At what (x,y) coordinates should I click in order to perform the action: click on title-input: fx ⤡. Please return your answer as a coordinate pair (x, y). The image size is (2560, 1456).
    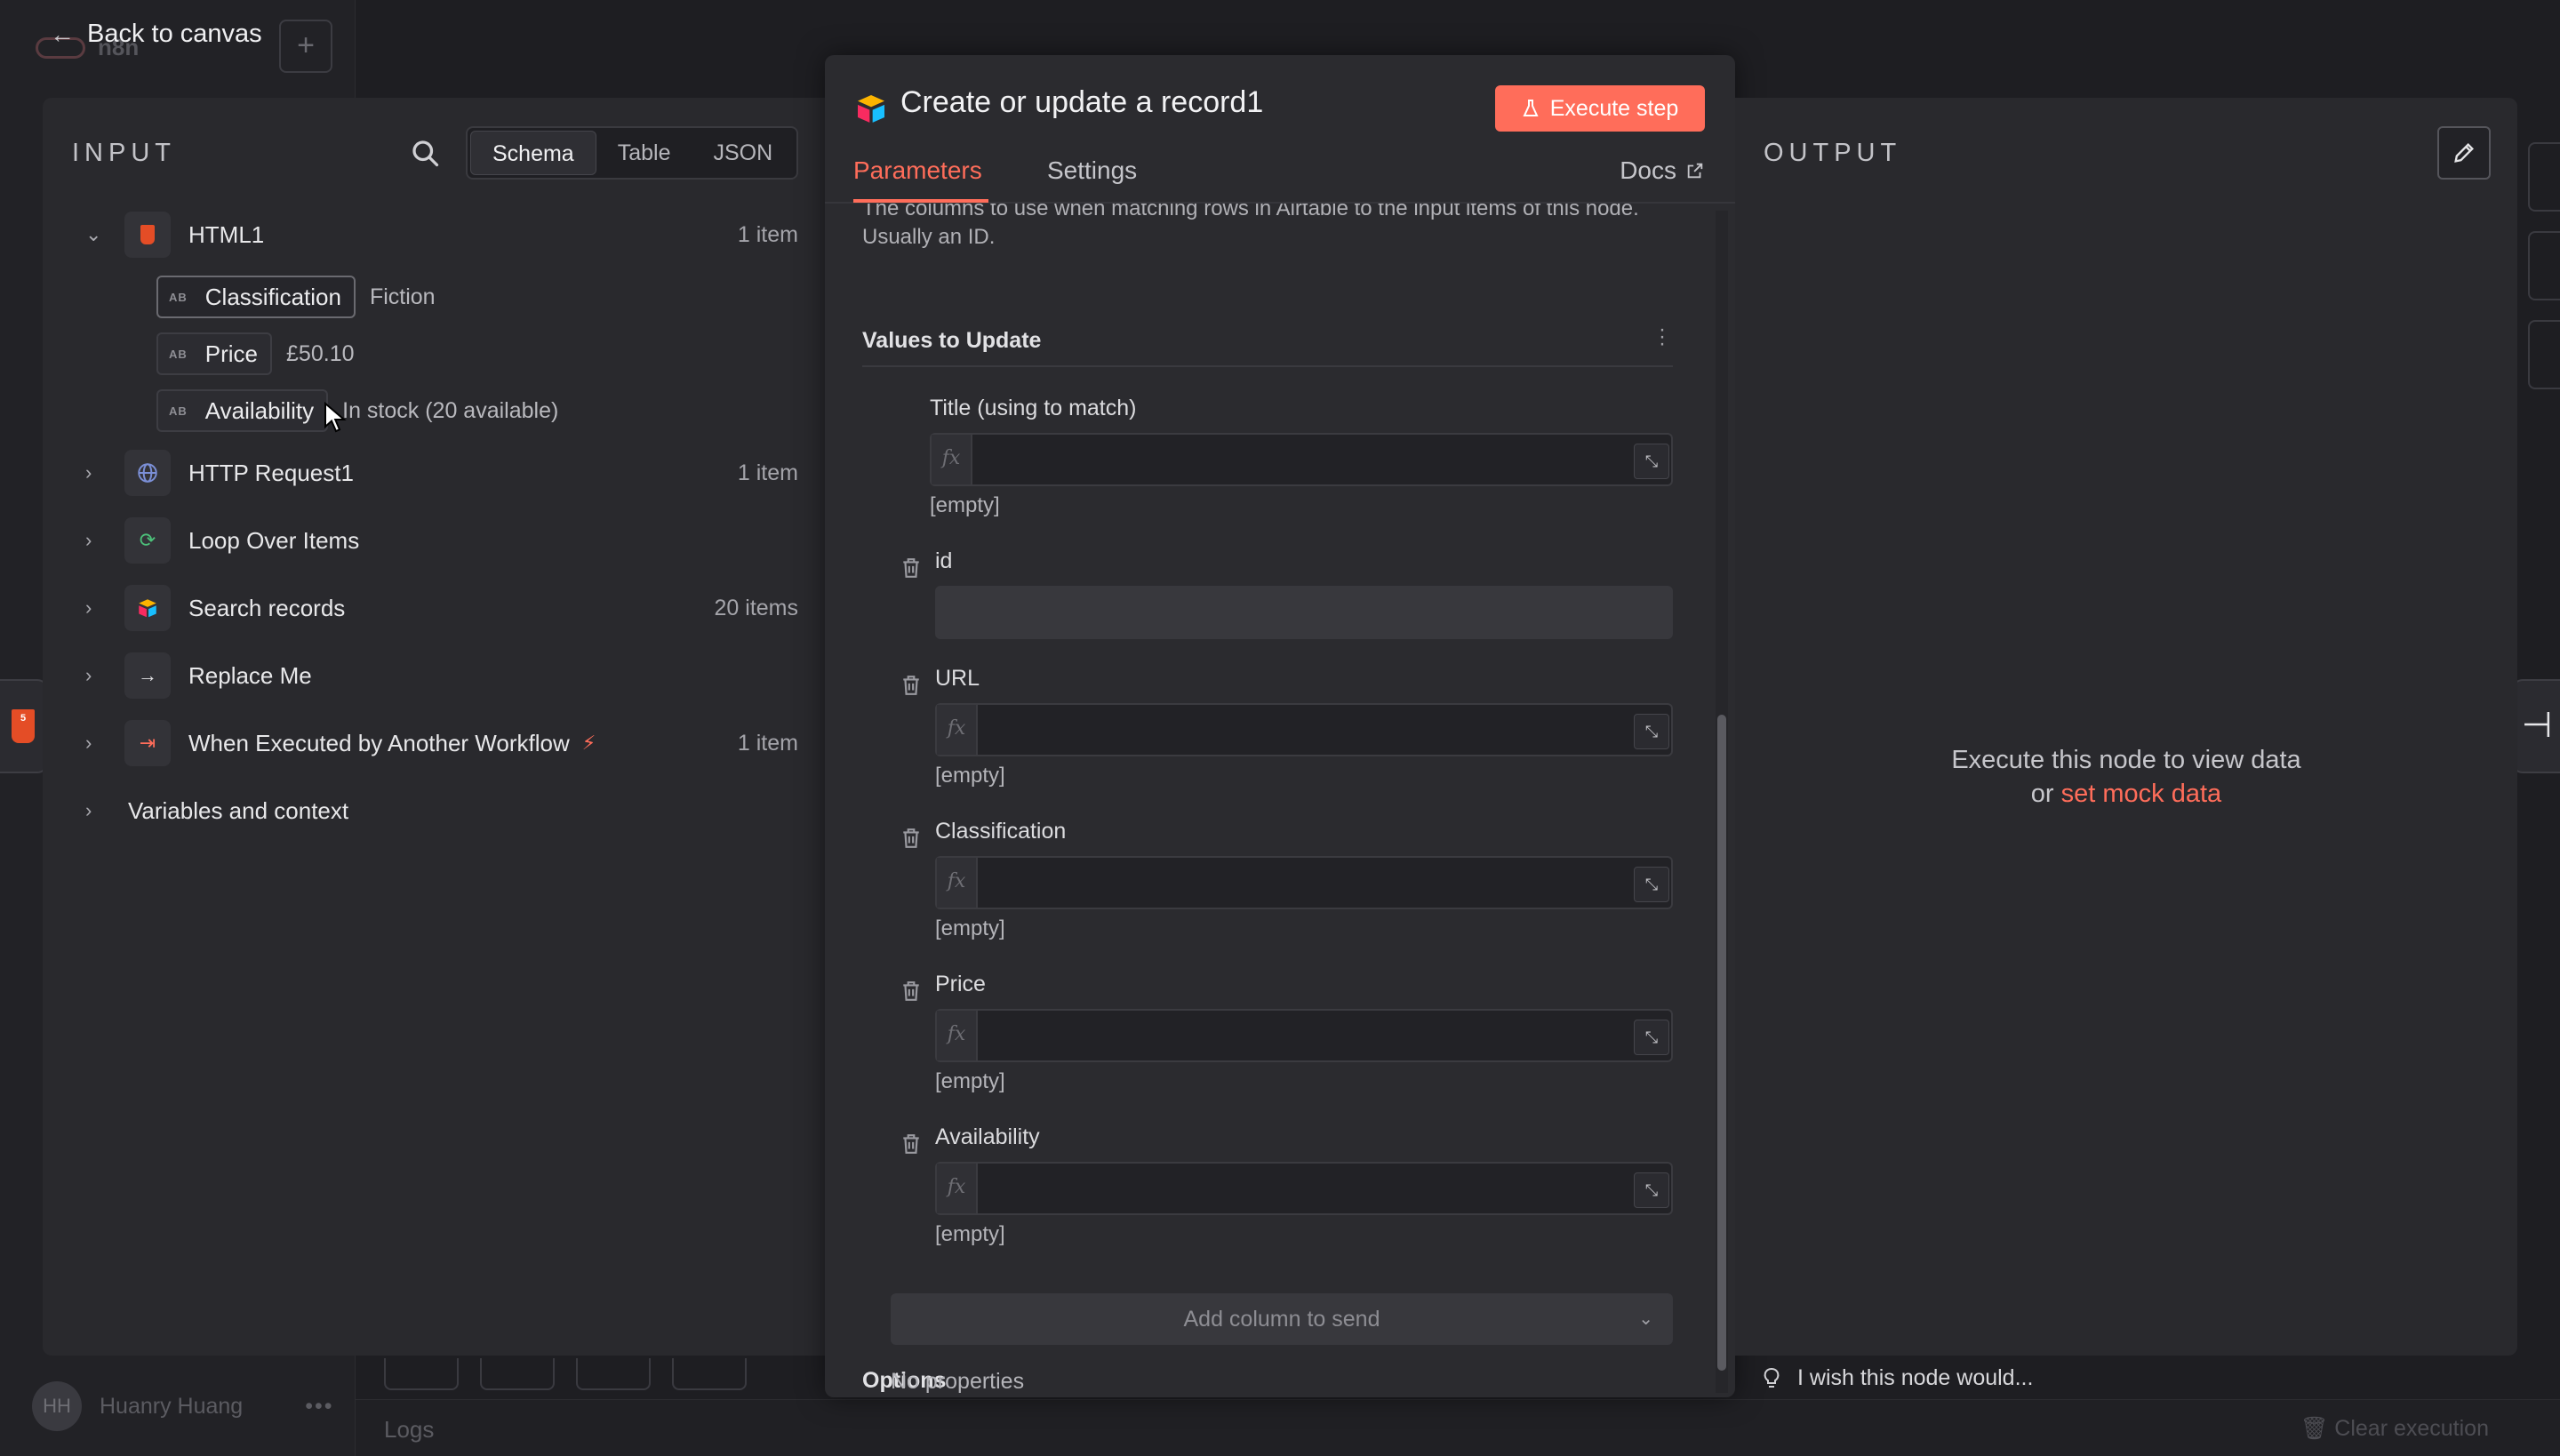
    Looking at the image, I should click on (1301, 459).